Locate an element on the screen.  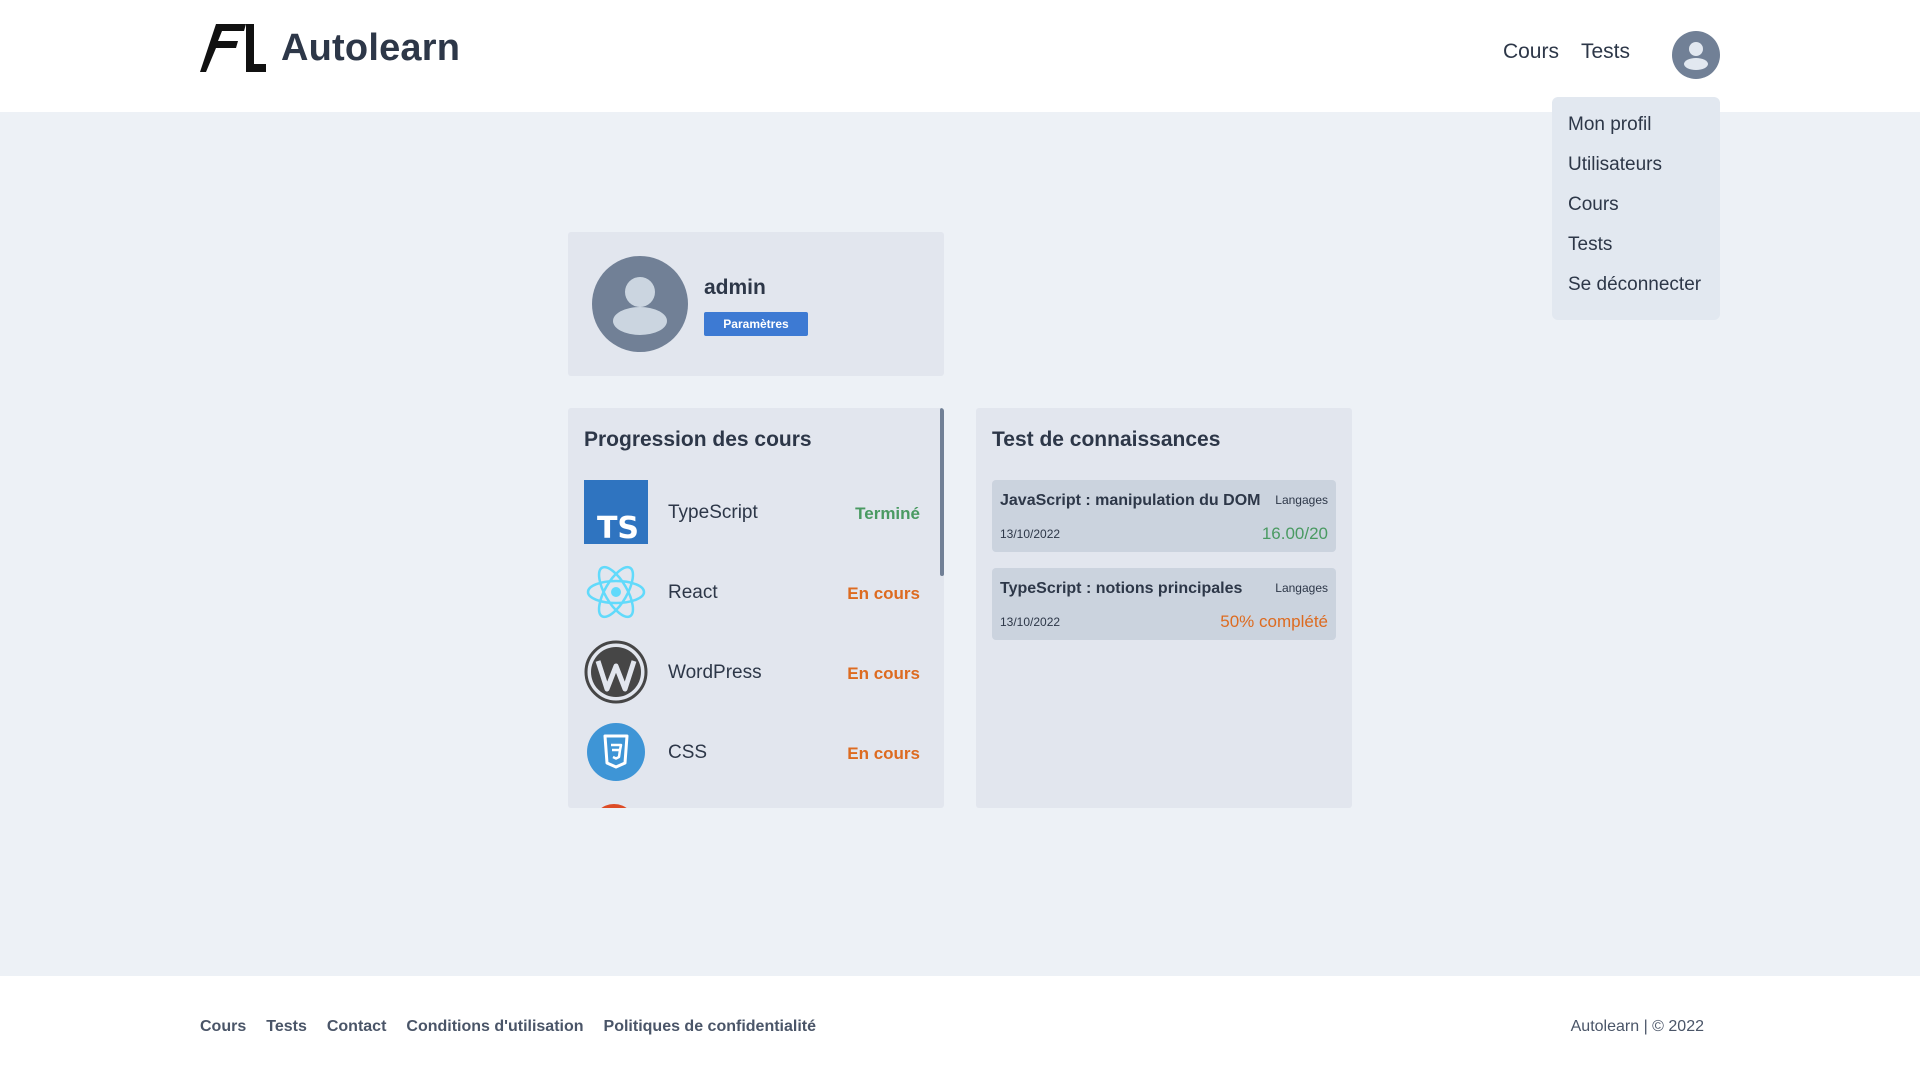
nav-link-tests: Tests is located at coordinates (1605, 52).